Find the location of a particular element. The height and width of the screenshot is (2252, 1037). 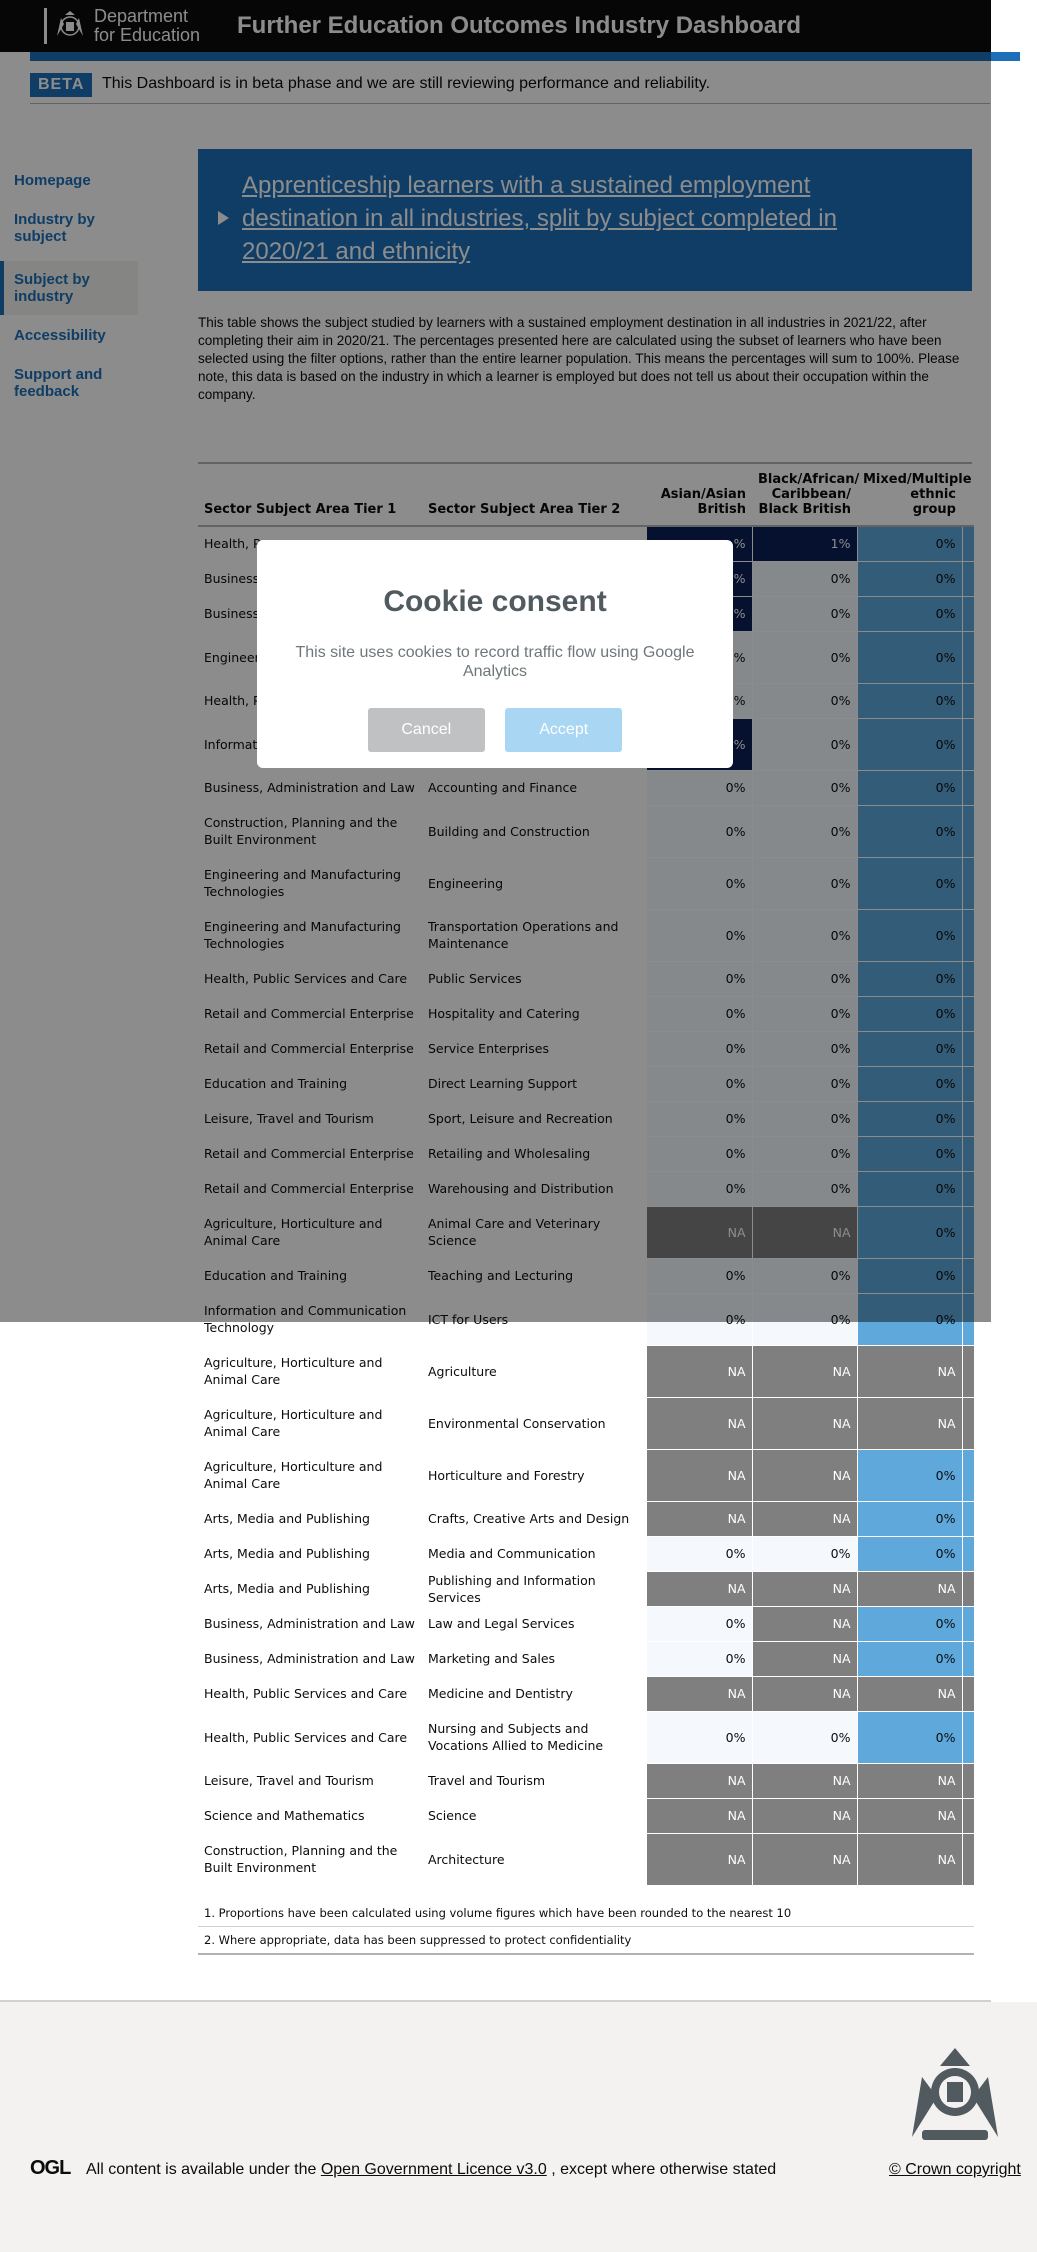

ogl-licence-link: Open Government Licence v3.0 is located at coordinates (434, 2169).